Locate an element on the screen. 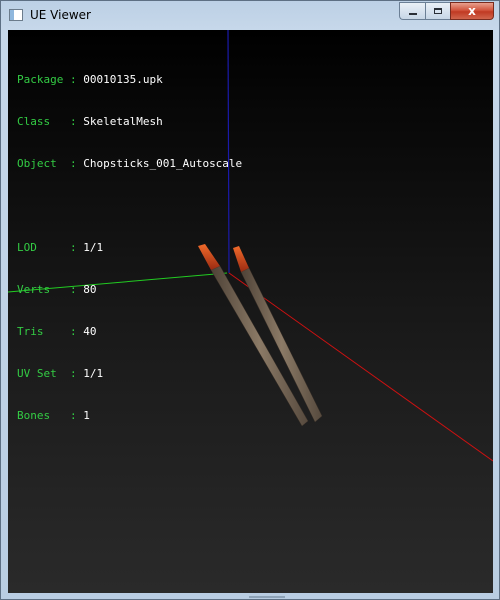 Image resolution: width=500 pixels, height=600 pixels. info-value: 00010135.upk is located at coordinates (123, 79).